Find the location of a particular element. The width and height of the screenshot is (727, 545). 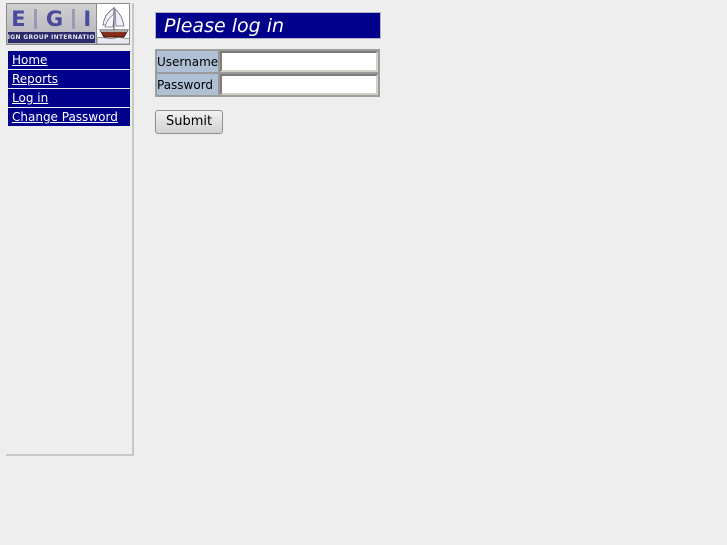

password-field-cell is located at coordinates (299, 84).